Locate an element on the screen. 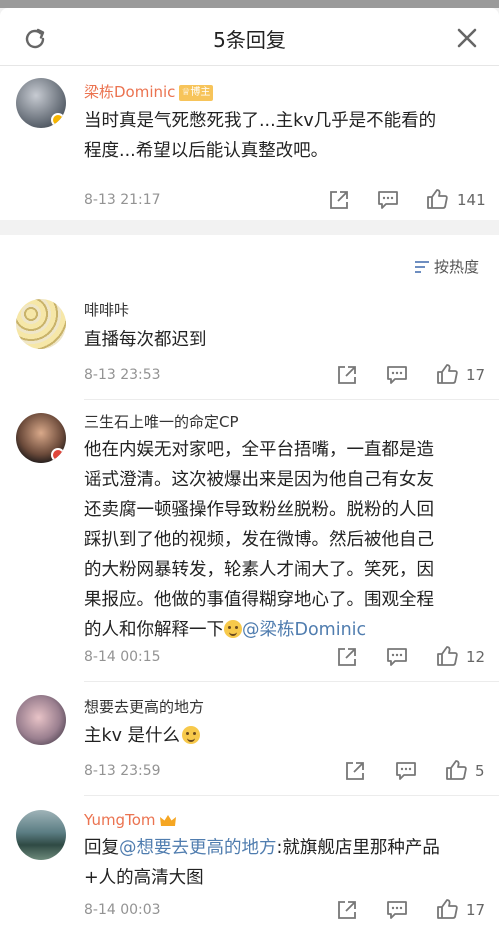 The height and width of the screenshot is (932, 499). reply-line: 的大粉网暴转发，轮素人才闹大了。笑死，因 is located at coordinates (259, 570).